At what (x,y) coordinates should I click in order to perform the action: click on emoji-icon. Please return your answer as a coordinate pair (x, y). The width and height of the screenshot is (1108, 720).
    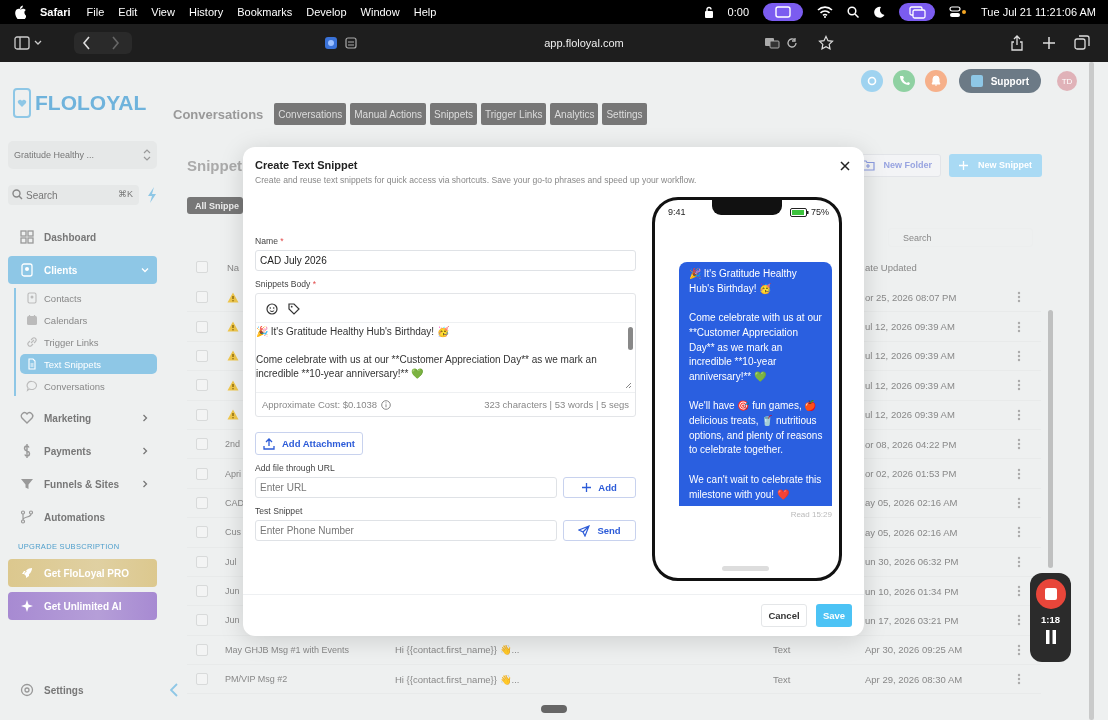
    Looking at the image, I should click on (272, 309).